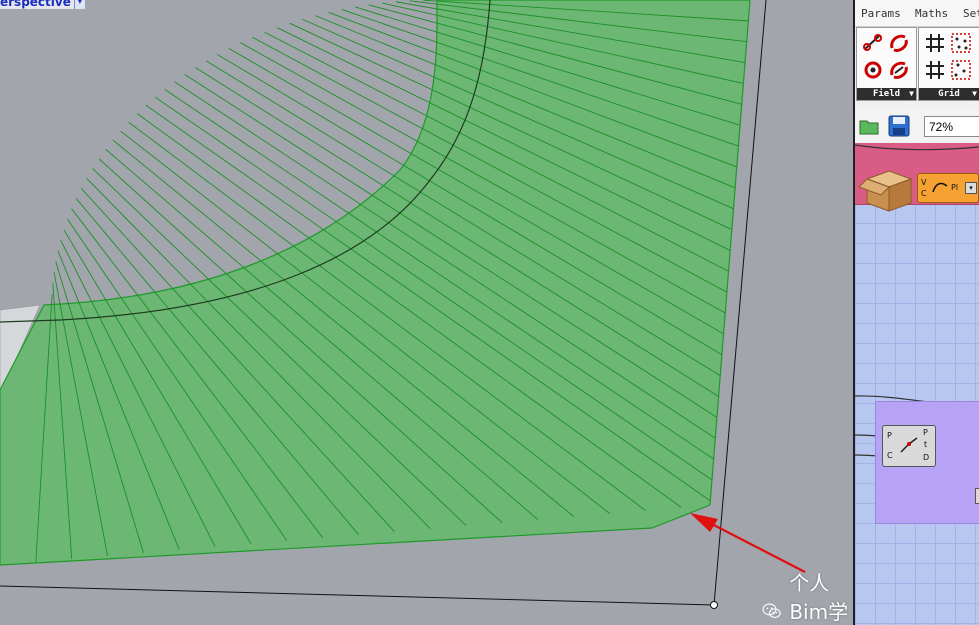 The height and width of the screenshot is (625, 979). What do you see at coordinates (949, 94) in the screenshot?
I see `grid-group-label: Grid ▼` at bounding box center [949, 94].